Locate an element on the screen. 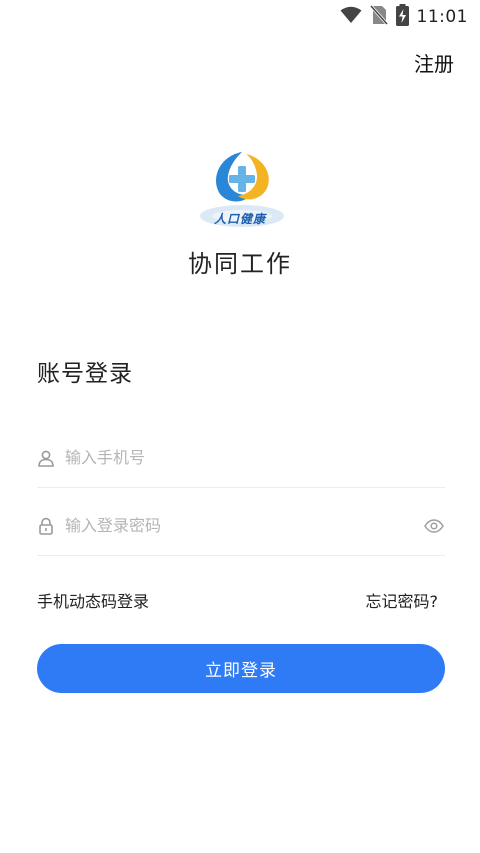 The height and width of the screenshot is (853, 480). battery-charging-icon is located at coordinates (402, 17).